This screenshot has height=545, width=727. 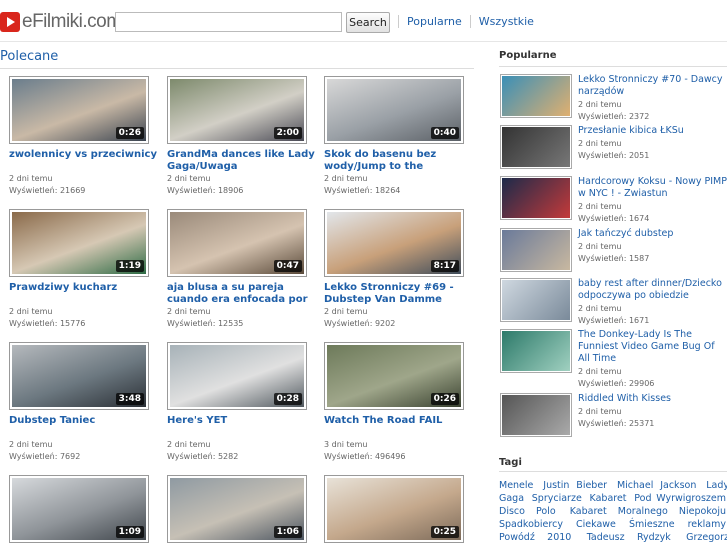 I want to click on duration-badge: 0:25, so click(x=444, y=532).